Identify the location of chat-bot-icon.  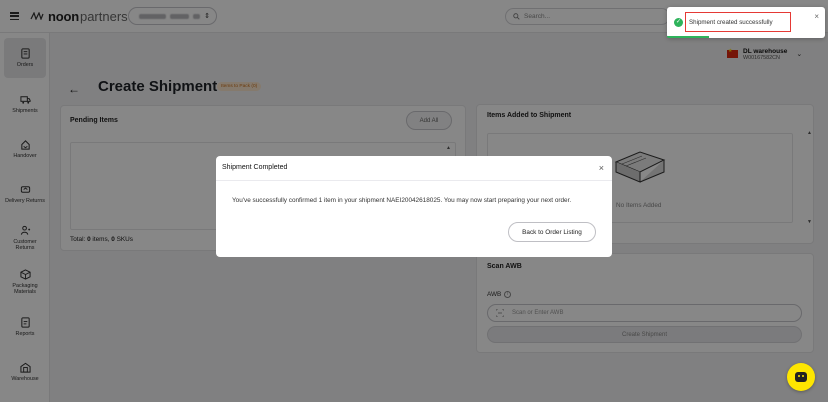
(801, 377).